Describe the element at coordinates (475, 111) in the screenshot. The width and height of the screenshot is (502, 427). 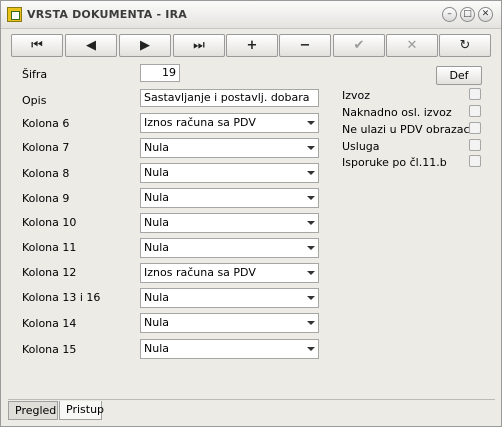
I see `naknadno-izvoz-checkbox` at that location.